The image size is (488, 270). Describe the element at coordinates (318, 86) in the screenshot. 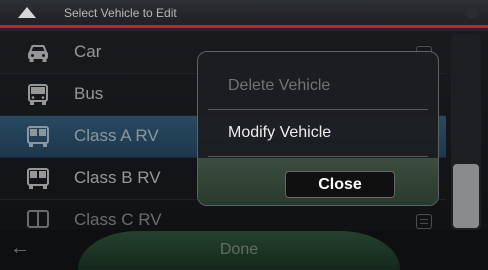

I see `delete-vehicle-button: Delete Vehicle` at that location.